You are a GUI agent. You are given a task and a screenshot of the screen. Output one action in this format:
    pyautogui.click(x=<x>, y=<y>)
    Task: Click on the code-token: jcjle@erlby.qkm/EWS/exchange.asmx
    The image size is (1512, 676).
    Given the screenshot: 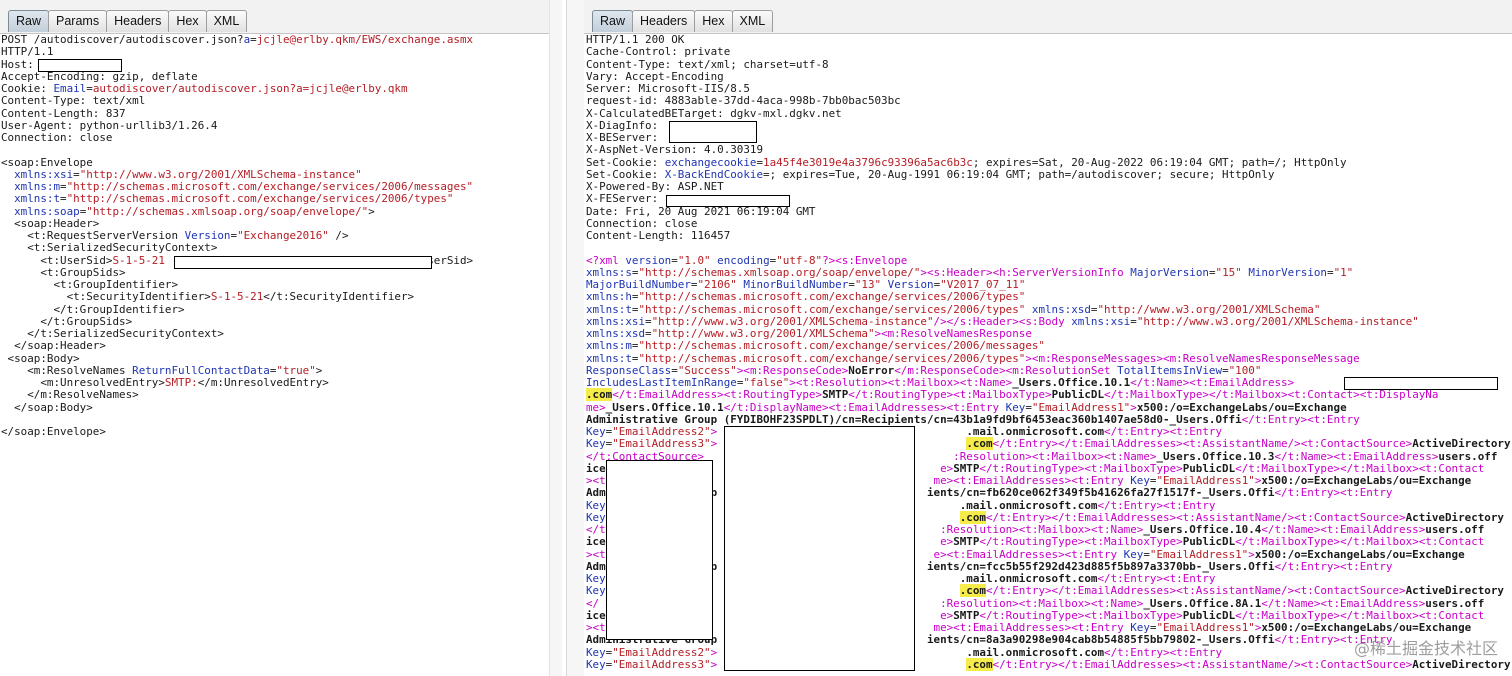 What is the action you would take?
    pyautogui.click(x=365, y=39)
    